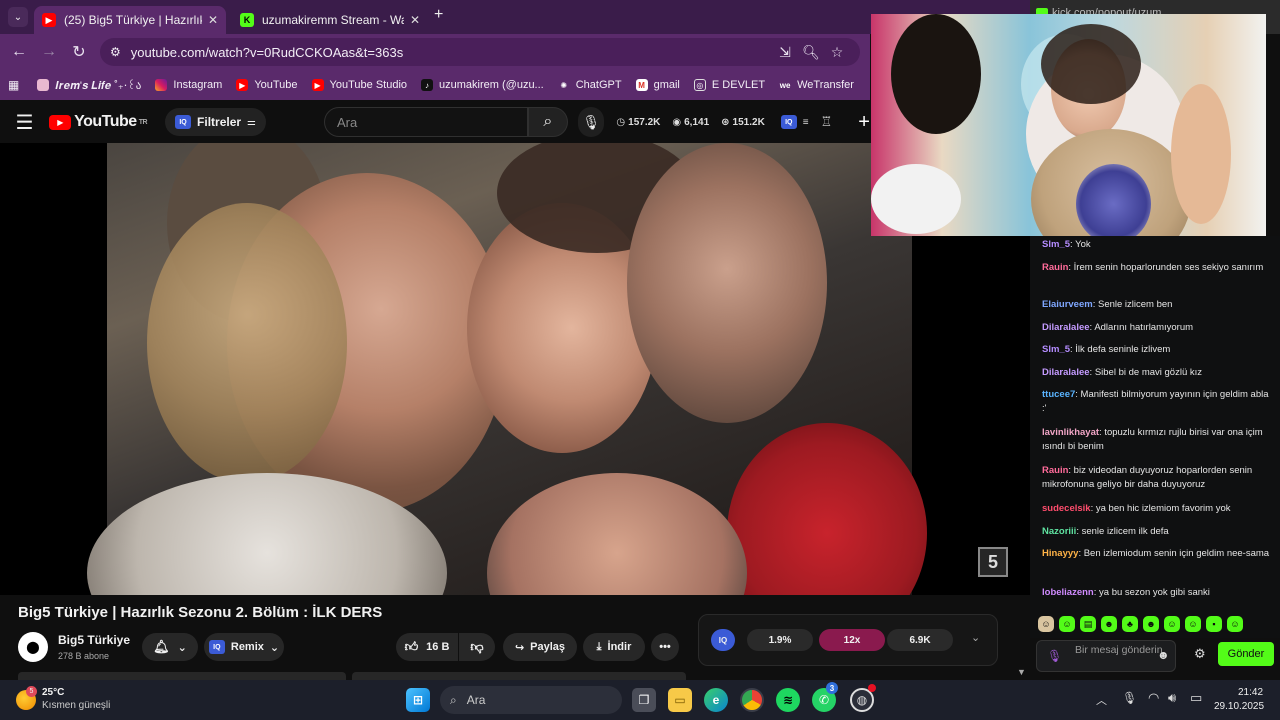 The height and width of the screenshot is (720, 1280). I want to click on bookmark-youtube-studio: ▶ YouTube Studio, so click(359, 85).